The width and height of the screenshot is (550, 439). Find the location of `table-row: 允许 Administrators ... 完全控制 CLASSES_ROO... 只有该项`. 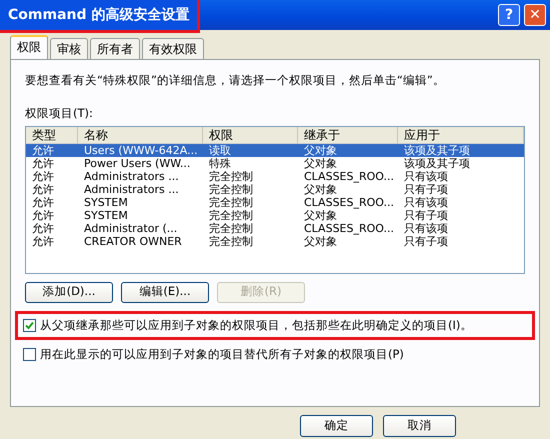

table-row: 允许 Administrators ... 完全控制 CLASSES_ROO... 只有该项 is located at coordinates (275, 176).